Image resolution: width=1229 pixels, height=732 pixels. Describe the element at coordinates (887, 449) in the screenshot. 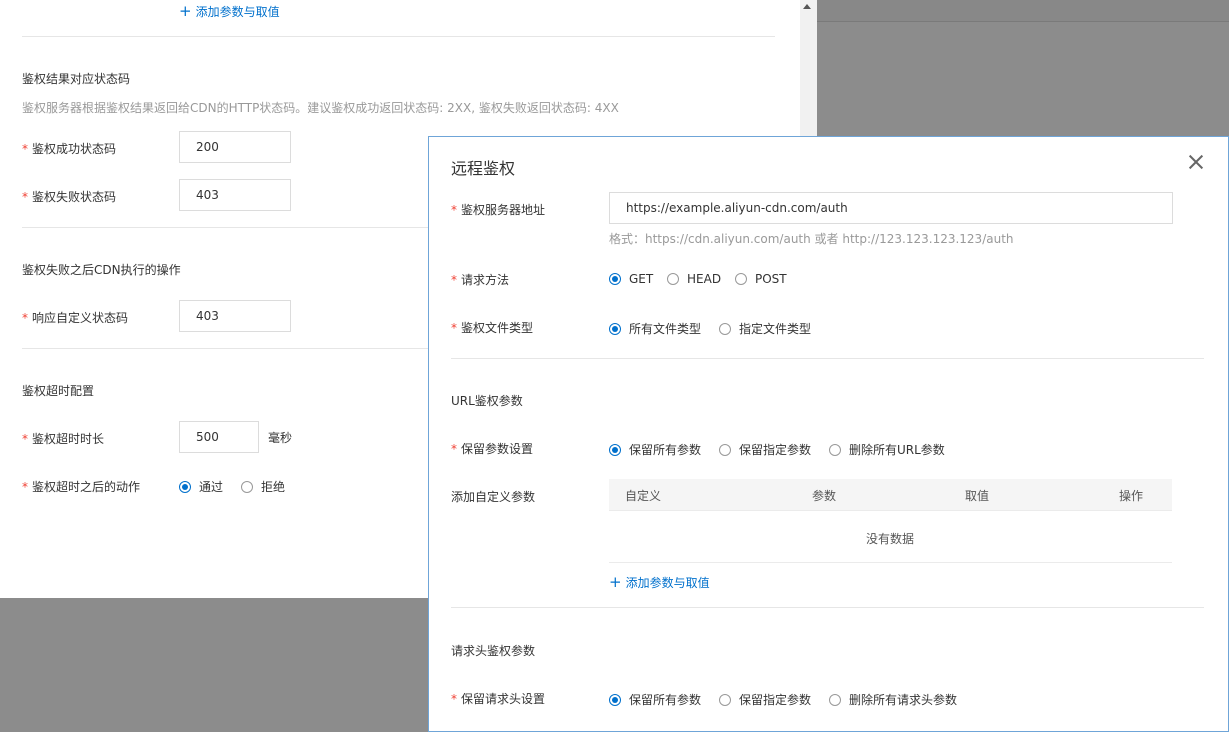

I see `radio-delete-url-params: 删除所有URL参数` at that location.